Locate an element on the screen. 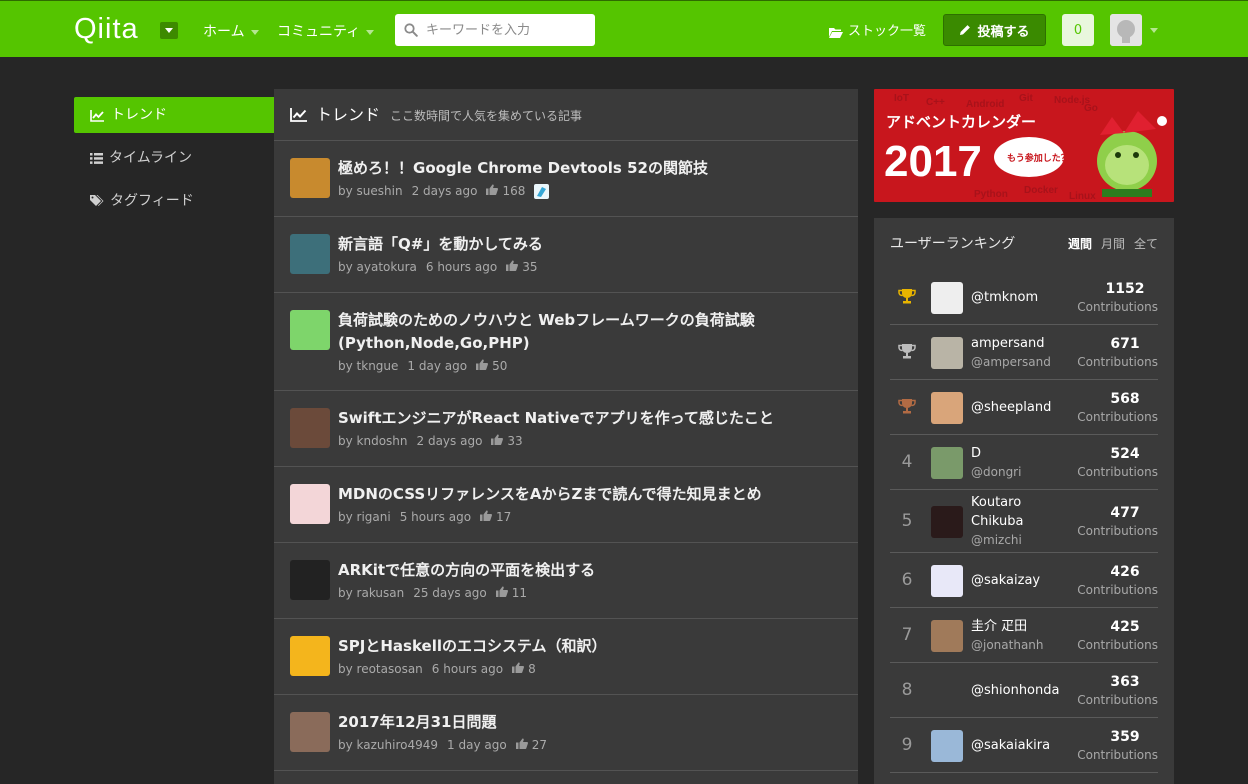 The image size is (1248, 784). stock-list-link: ストック一覧 is located at coordinates (877, 32).